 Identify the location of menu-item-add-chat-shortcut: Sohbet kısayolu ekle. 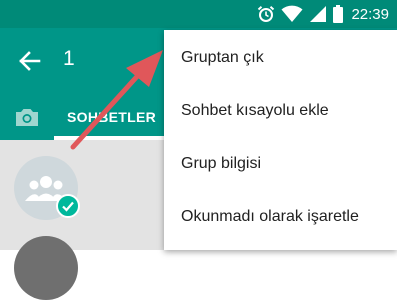
(280, 111).